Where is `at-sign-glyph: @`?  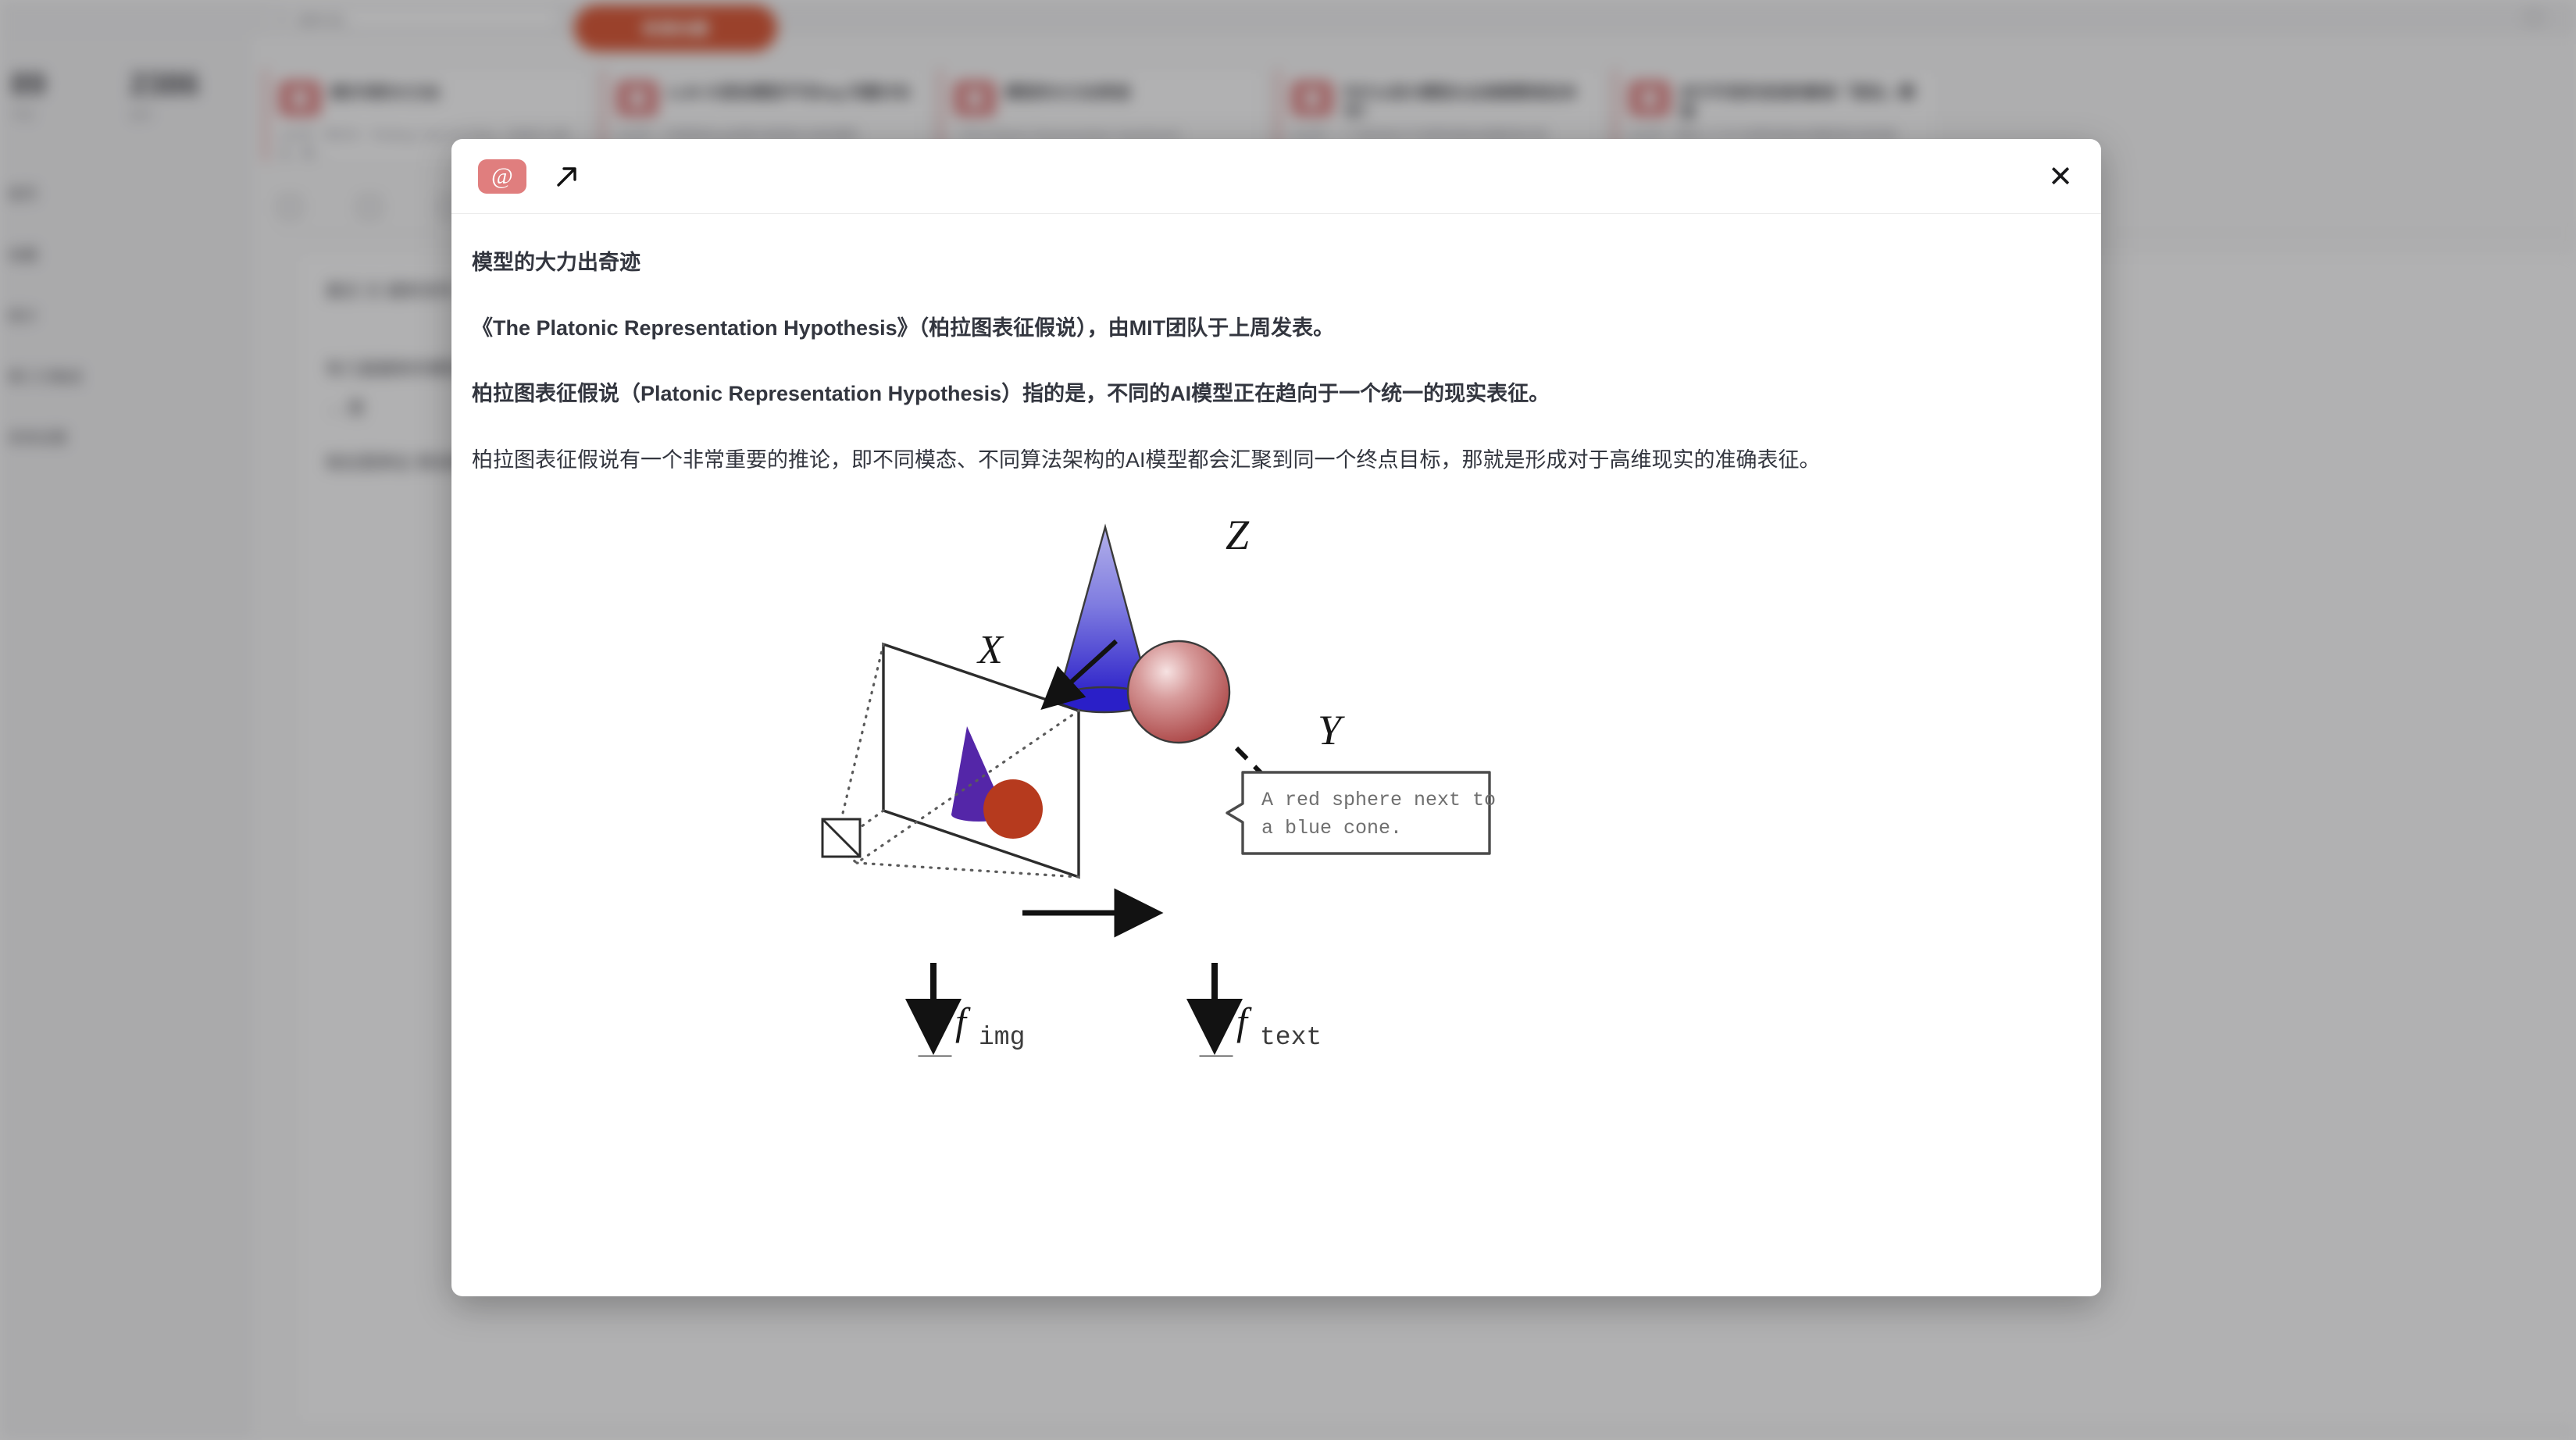
at-sign-glyph: @ is located at coordinates (502, 175).